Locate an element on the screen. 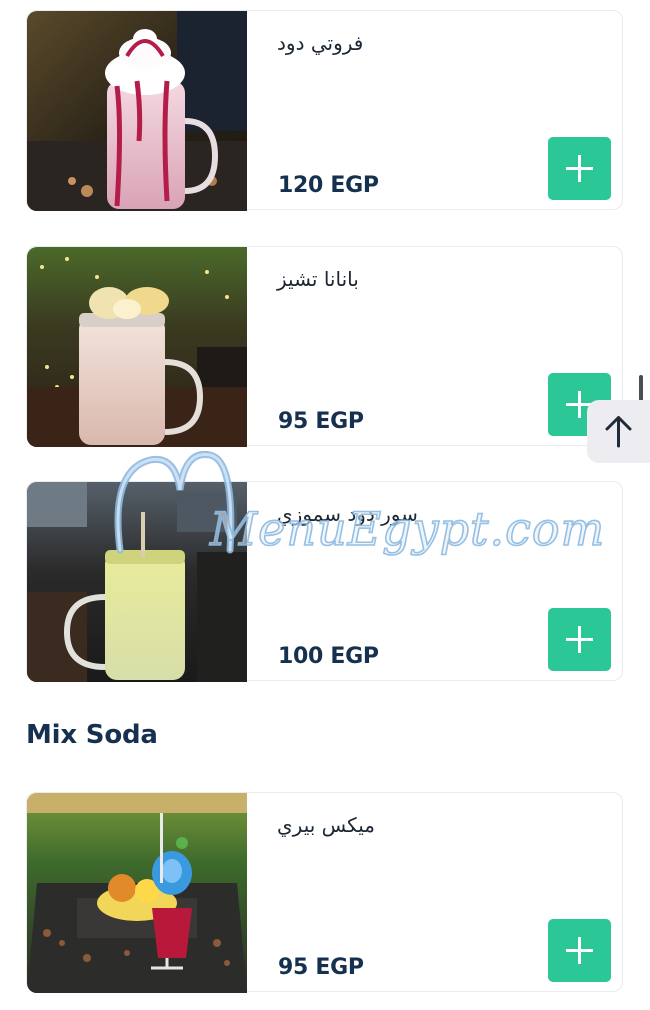 This screenshot has width=650, height=1010. section-heading-mix-soda: Mix Soda is located at coordinates (92, 735).